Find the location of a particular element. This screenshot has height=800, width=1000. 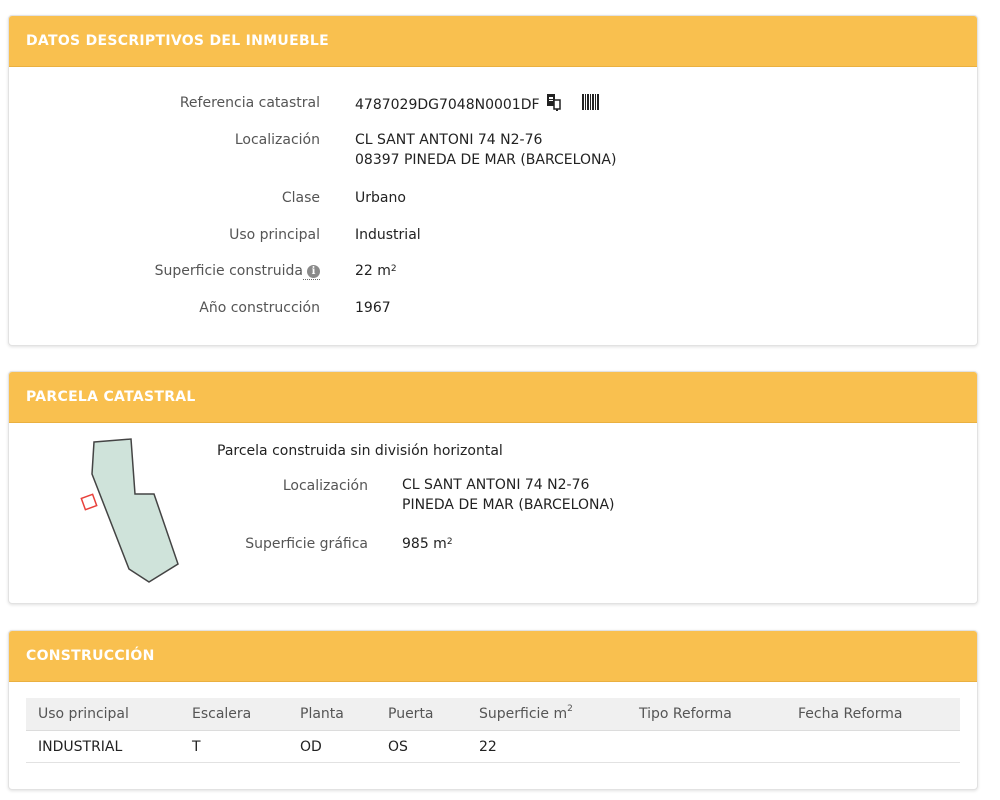

col-superficie-text: Superficie m is located at coordinates (523, 714).